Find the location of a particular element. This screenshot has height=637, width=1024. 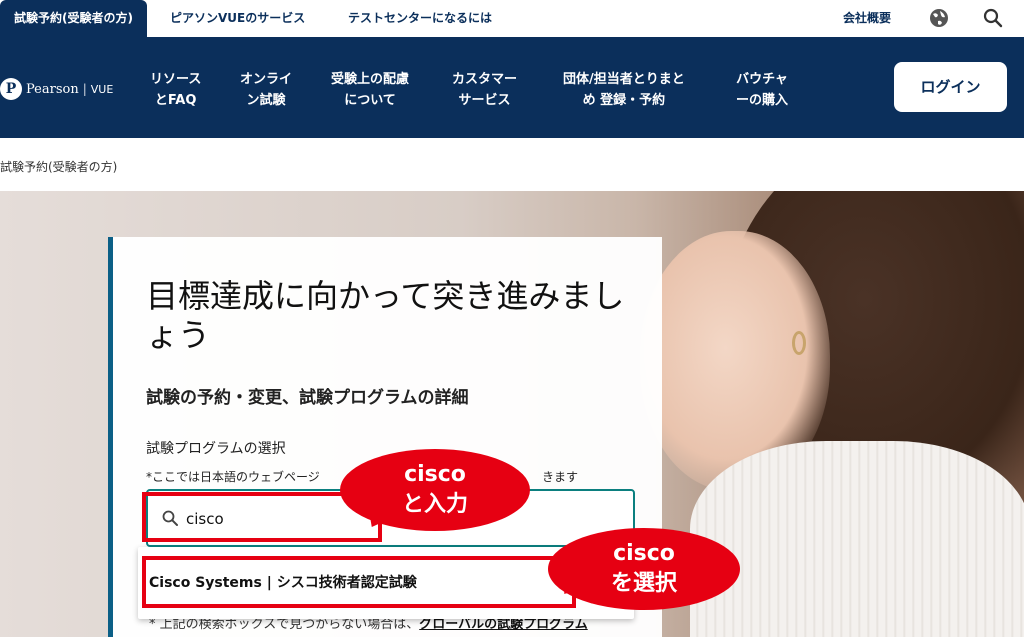

hero-title: 目標達成に向かって突き進みましょう is located at coordinates (385, 315).